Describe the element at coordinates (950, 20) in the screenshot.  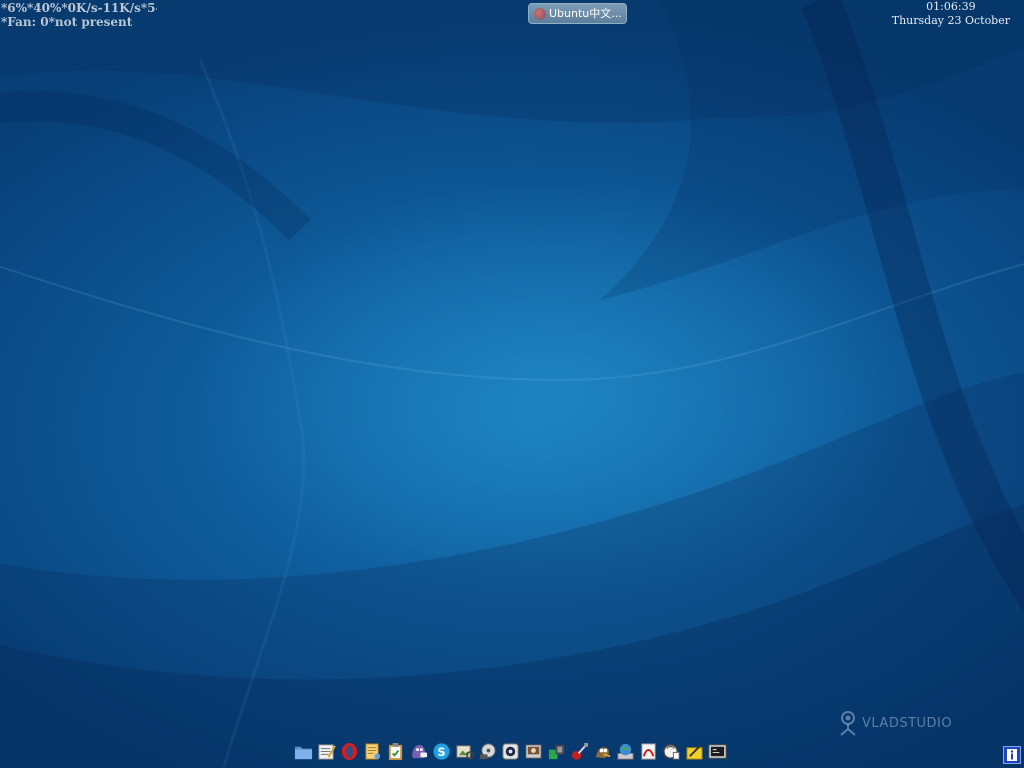
I see `clock-date: Thursday 23 October` at that location.